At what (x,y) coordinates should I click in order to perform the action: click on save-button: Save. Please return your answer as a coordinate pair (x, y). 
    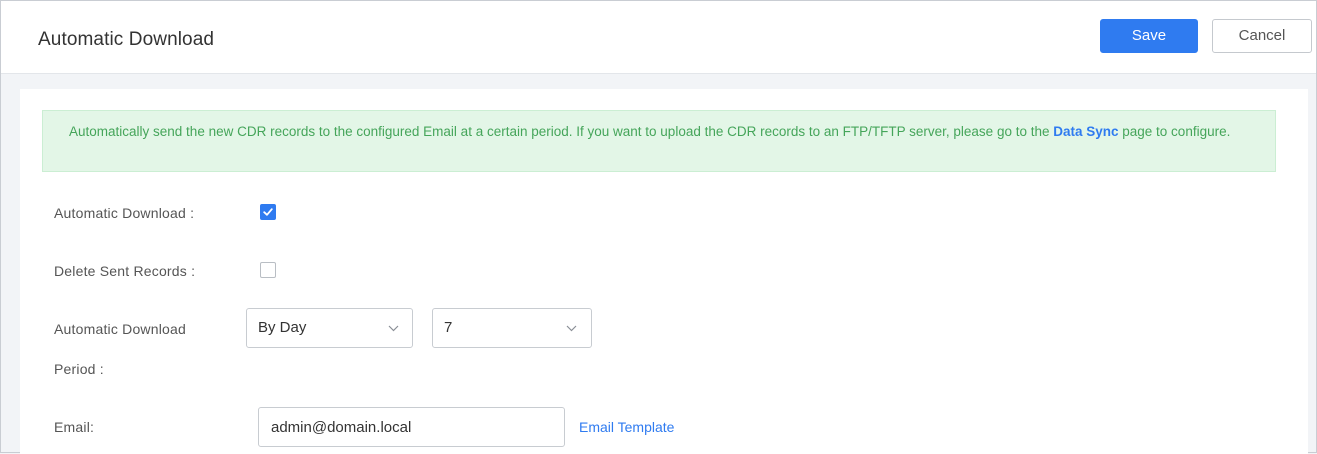
    Looking at the image, I should click on (1149, 36).